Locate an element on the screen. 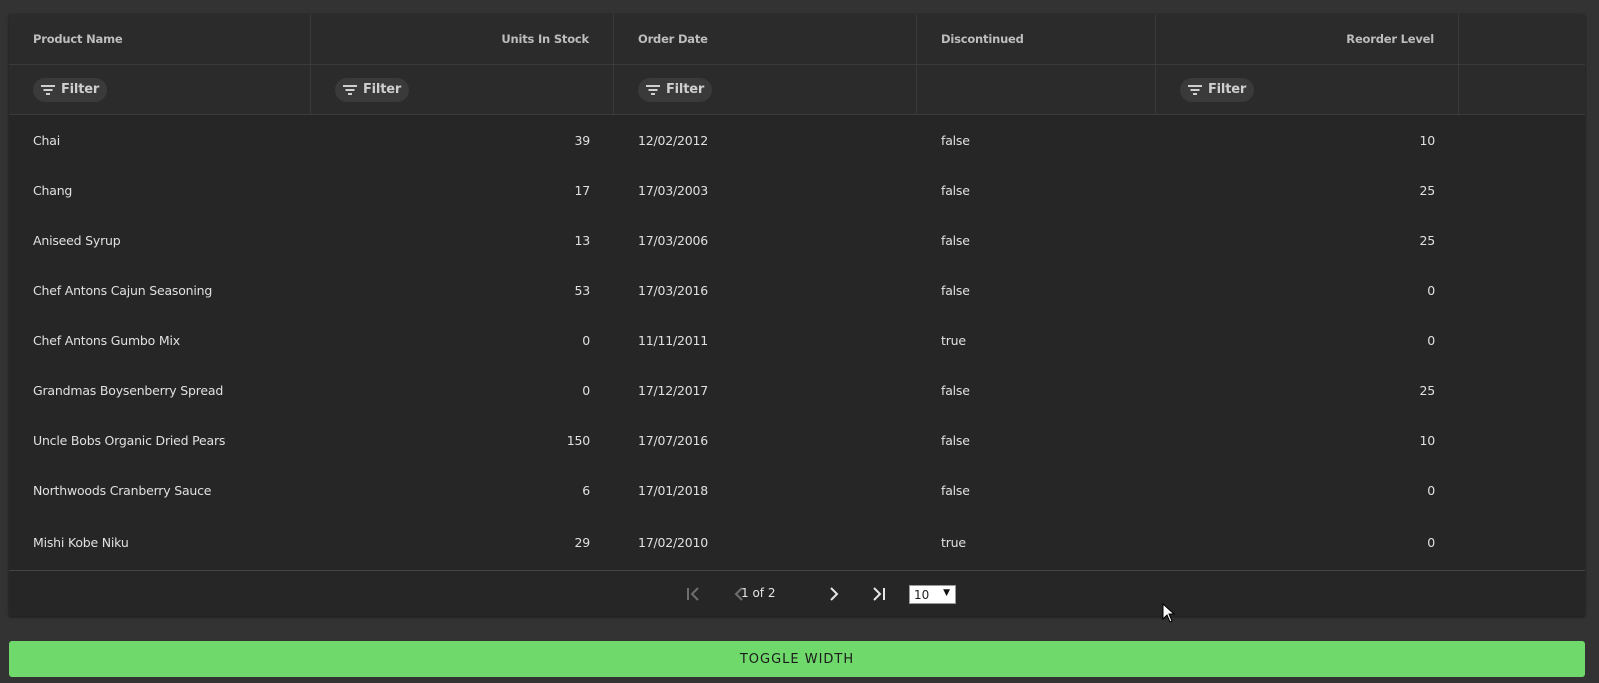 The height and width of the screenshot is (683, 1599). cell-product-name: Chai is located at coordinates (46, 140).